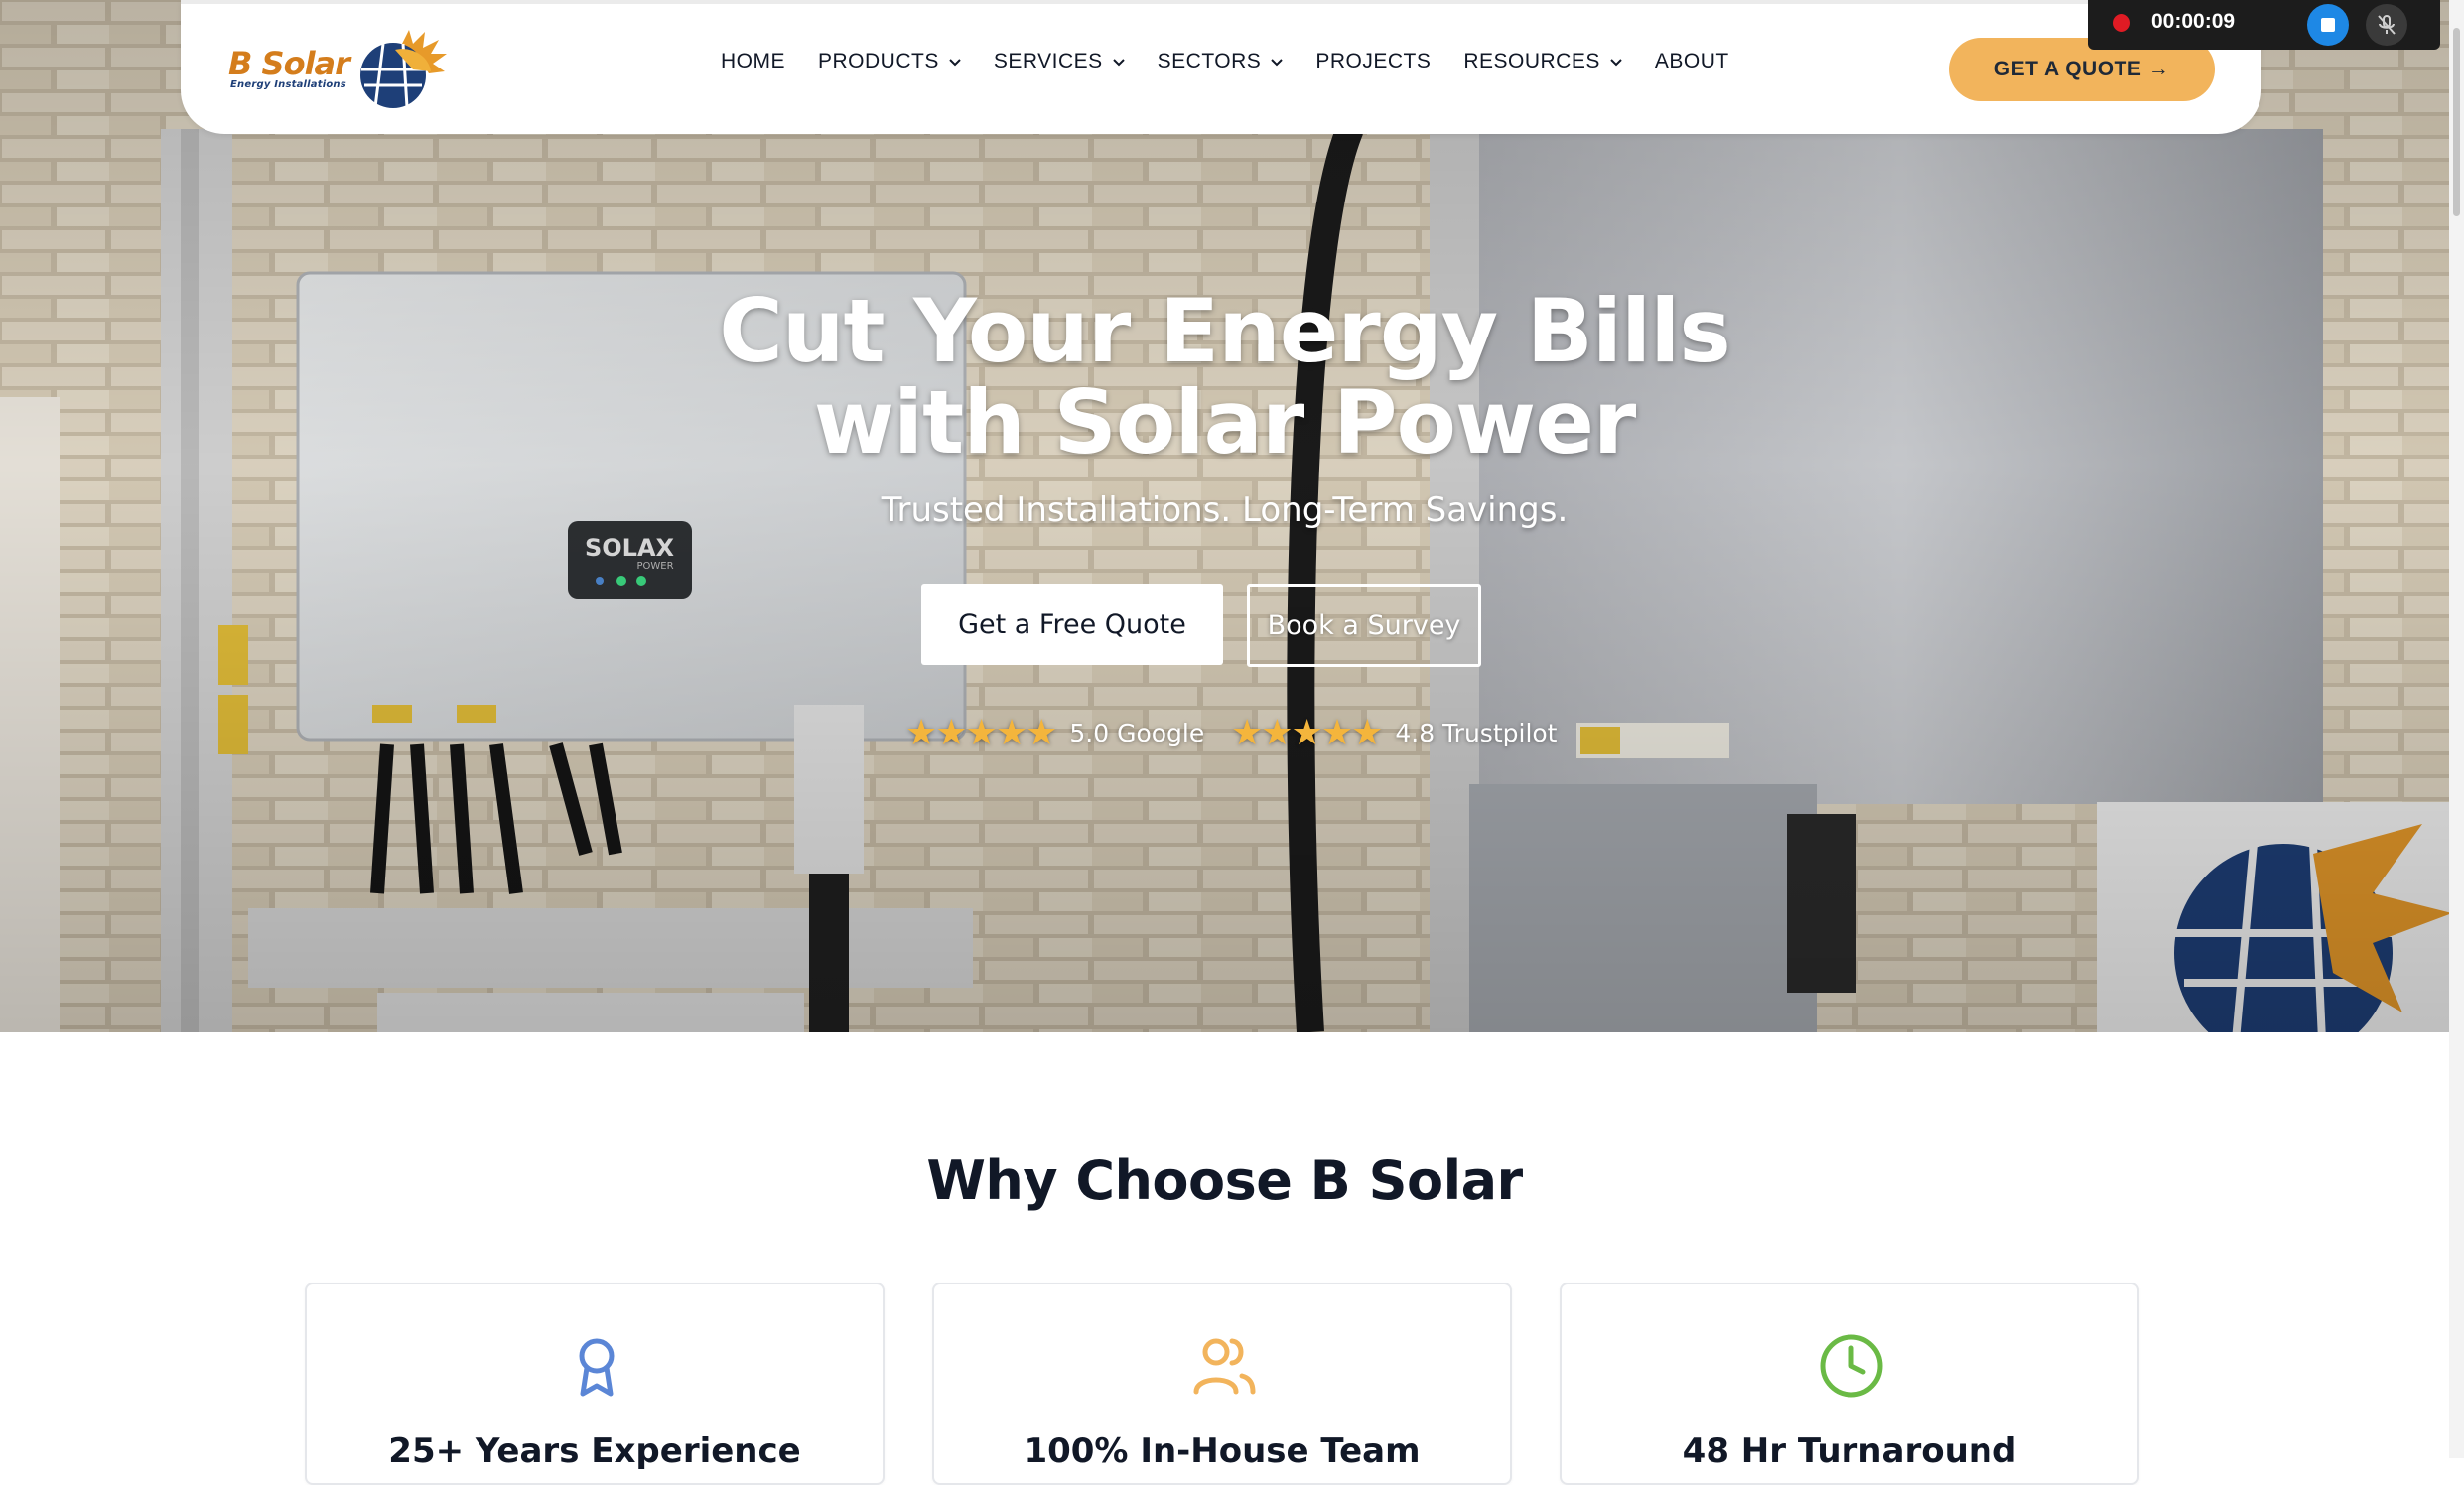  What do you see at coordinates (1224, 1180) in the screenshot?
I see `why-choose-title: Why Choose B Solar` at bounding box center [1224, 1180].